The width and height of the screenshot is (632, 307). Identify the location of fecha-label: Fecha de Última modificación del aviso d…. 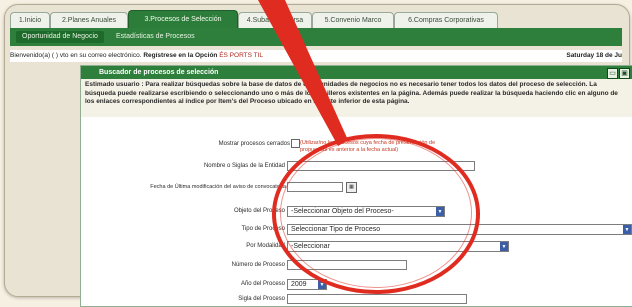
(218, 187).